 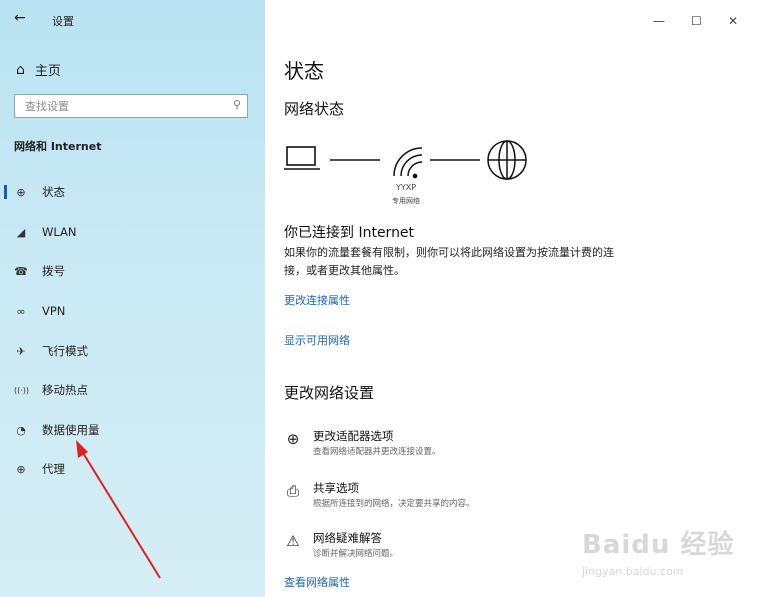 I want to click on troubleshooter-item: ⚠ 网络疑难解答 诊断并解决网络问题。, so click(x=434, y=550).